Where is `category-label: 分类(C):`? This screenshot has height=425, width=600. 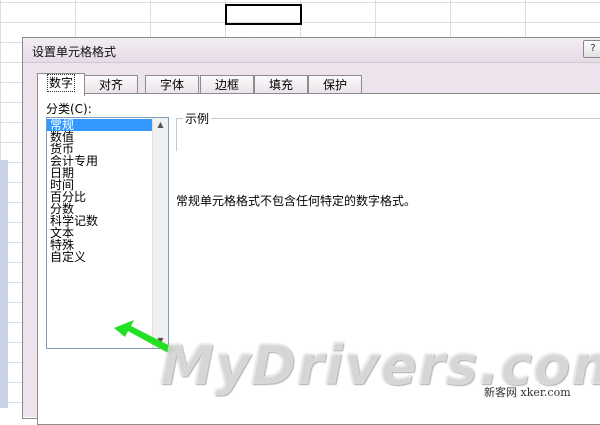
category-label: 分类(C): is located at coordinates (69, 109).